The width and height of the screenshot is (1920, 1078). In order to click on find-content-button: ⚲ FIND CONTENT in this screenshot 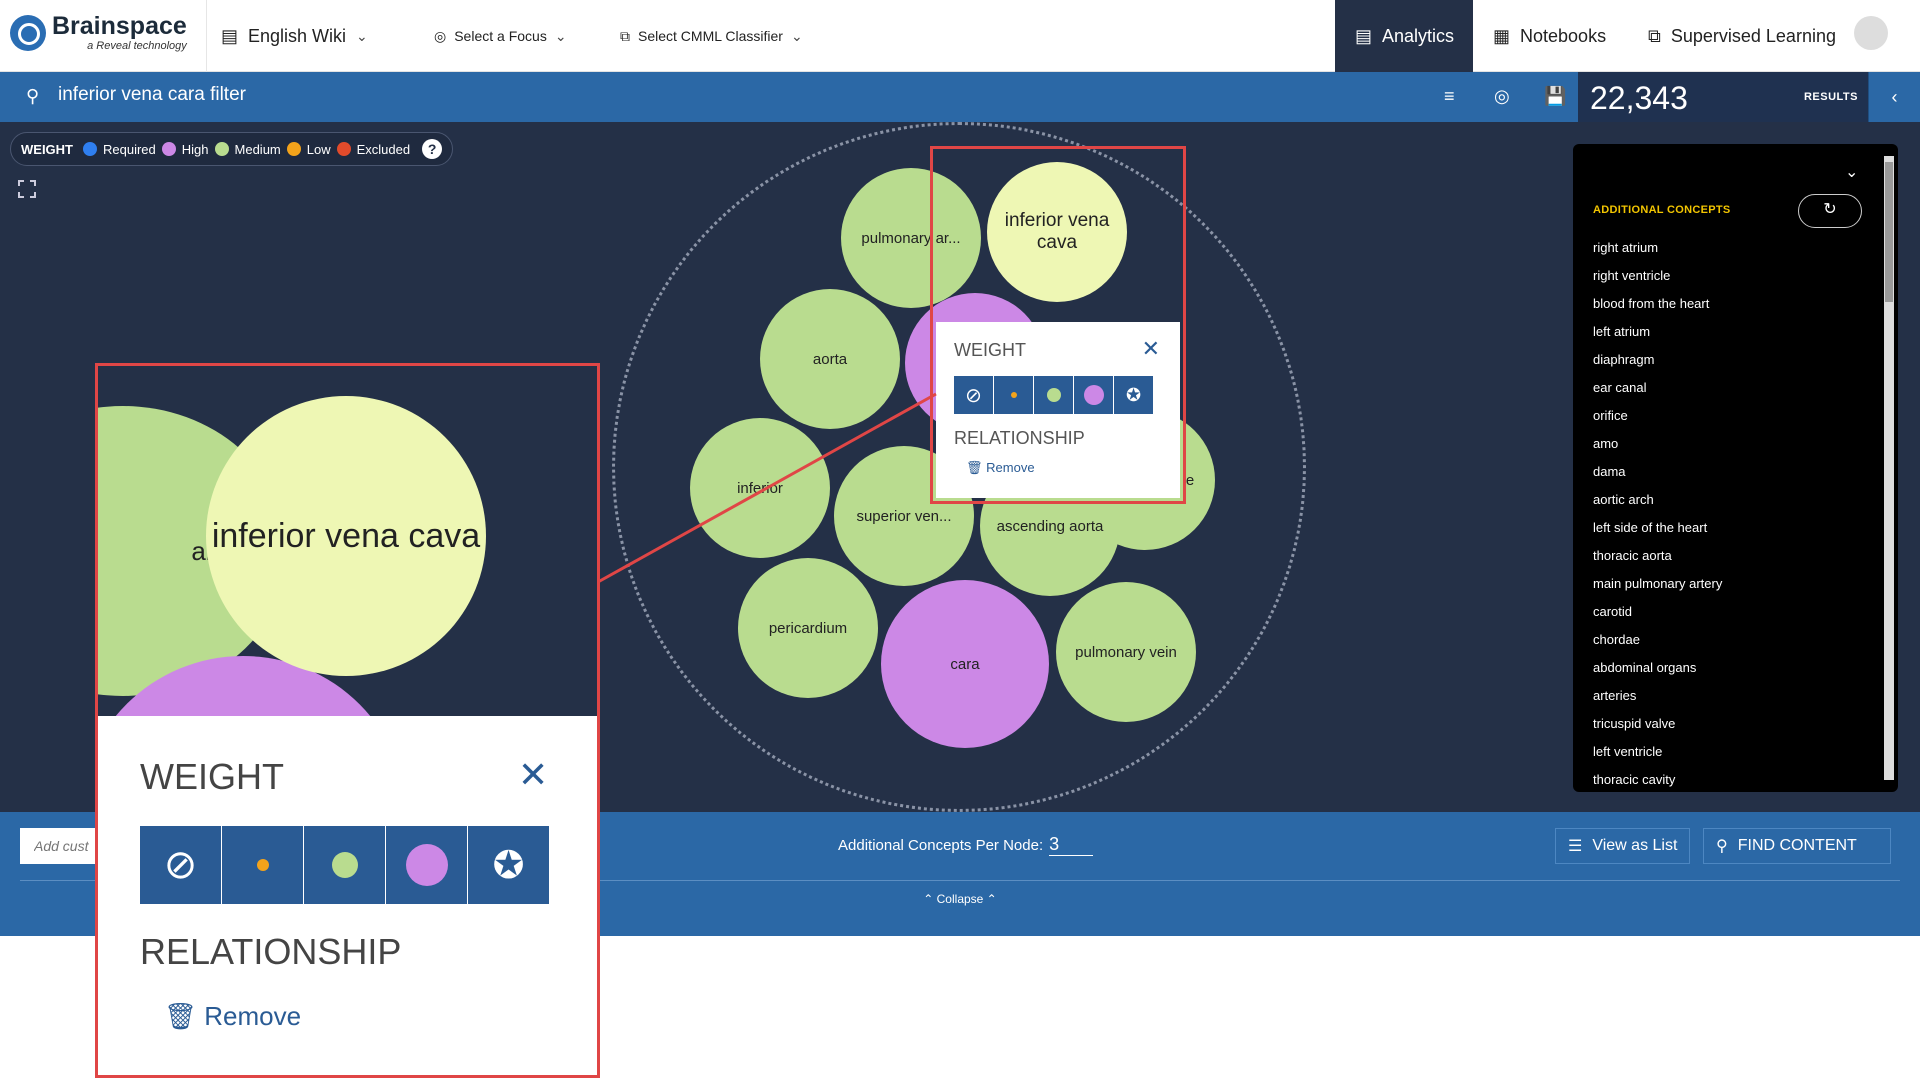, I will do `click(1797, 846)`.